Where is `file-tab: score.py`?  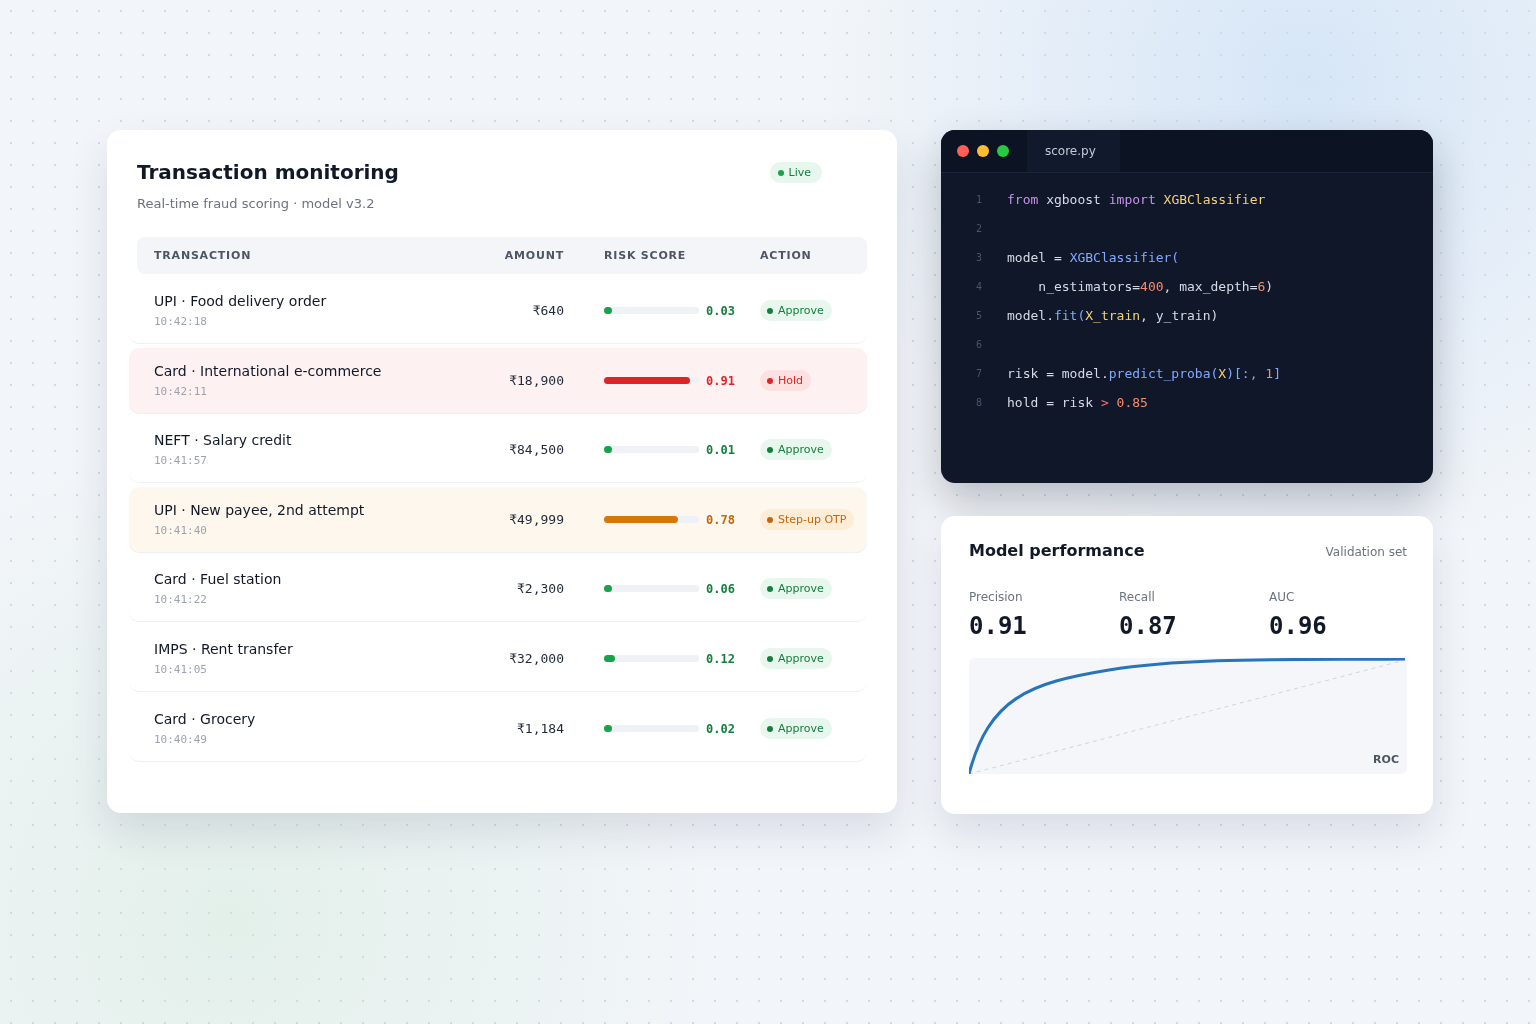 file-tab: score.py is located at coordinates (1073, 151).